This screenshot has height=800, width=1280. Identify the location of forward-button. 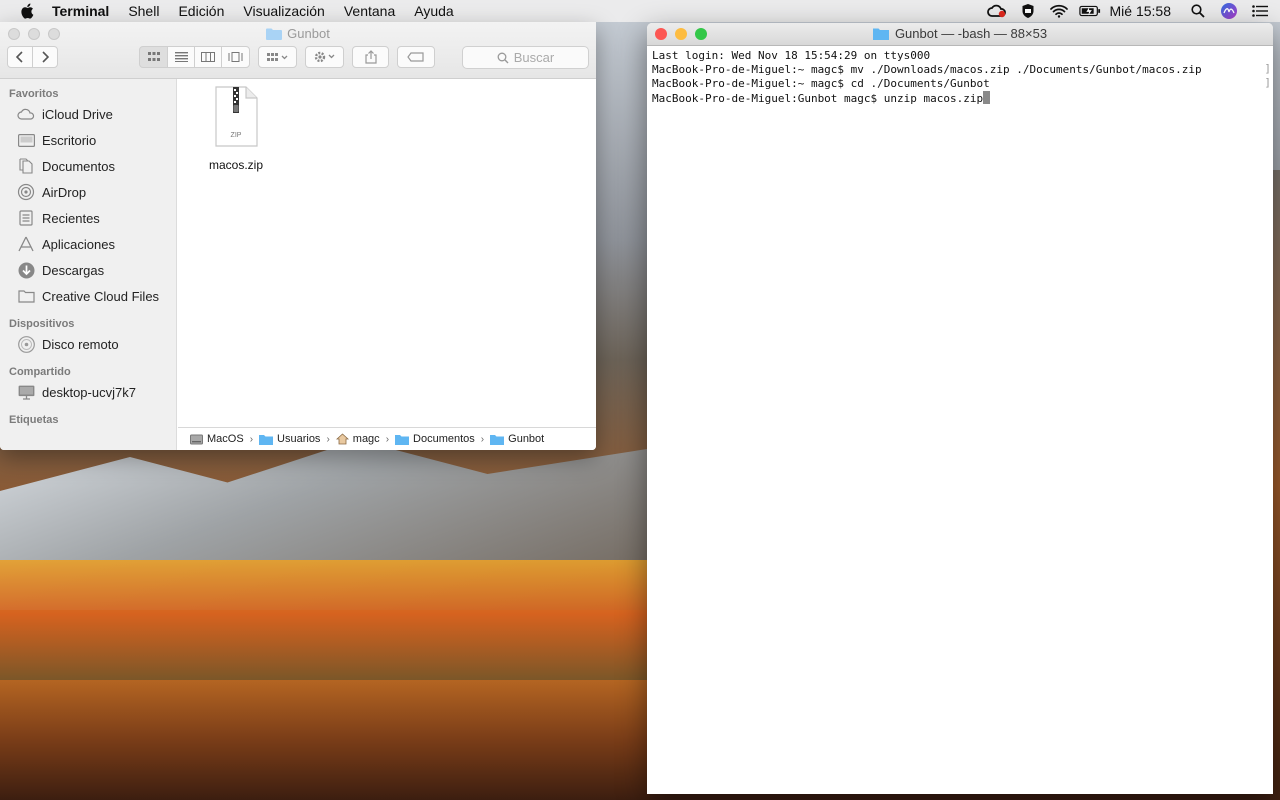
(45, 57).